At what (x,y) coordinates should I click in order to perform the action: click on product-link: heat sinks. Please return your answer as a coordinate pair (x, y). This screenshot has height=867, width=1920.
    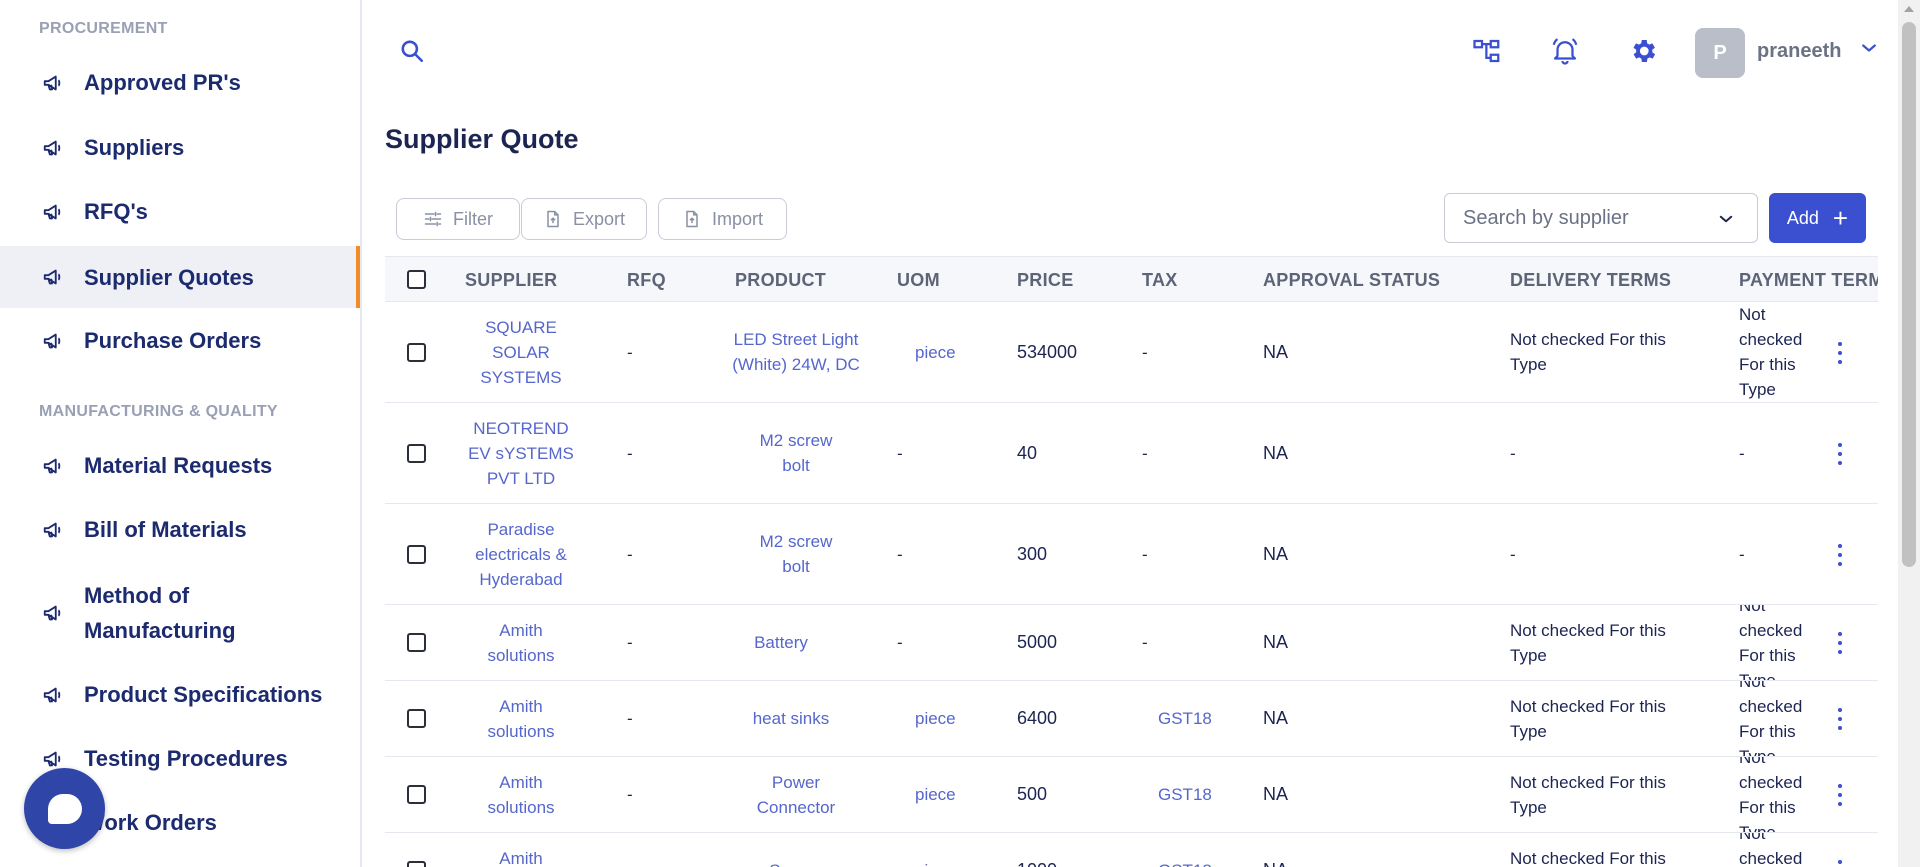
    Looking at the image, I should click on (791, 718).